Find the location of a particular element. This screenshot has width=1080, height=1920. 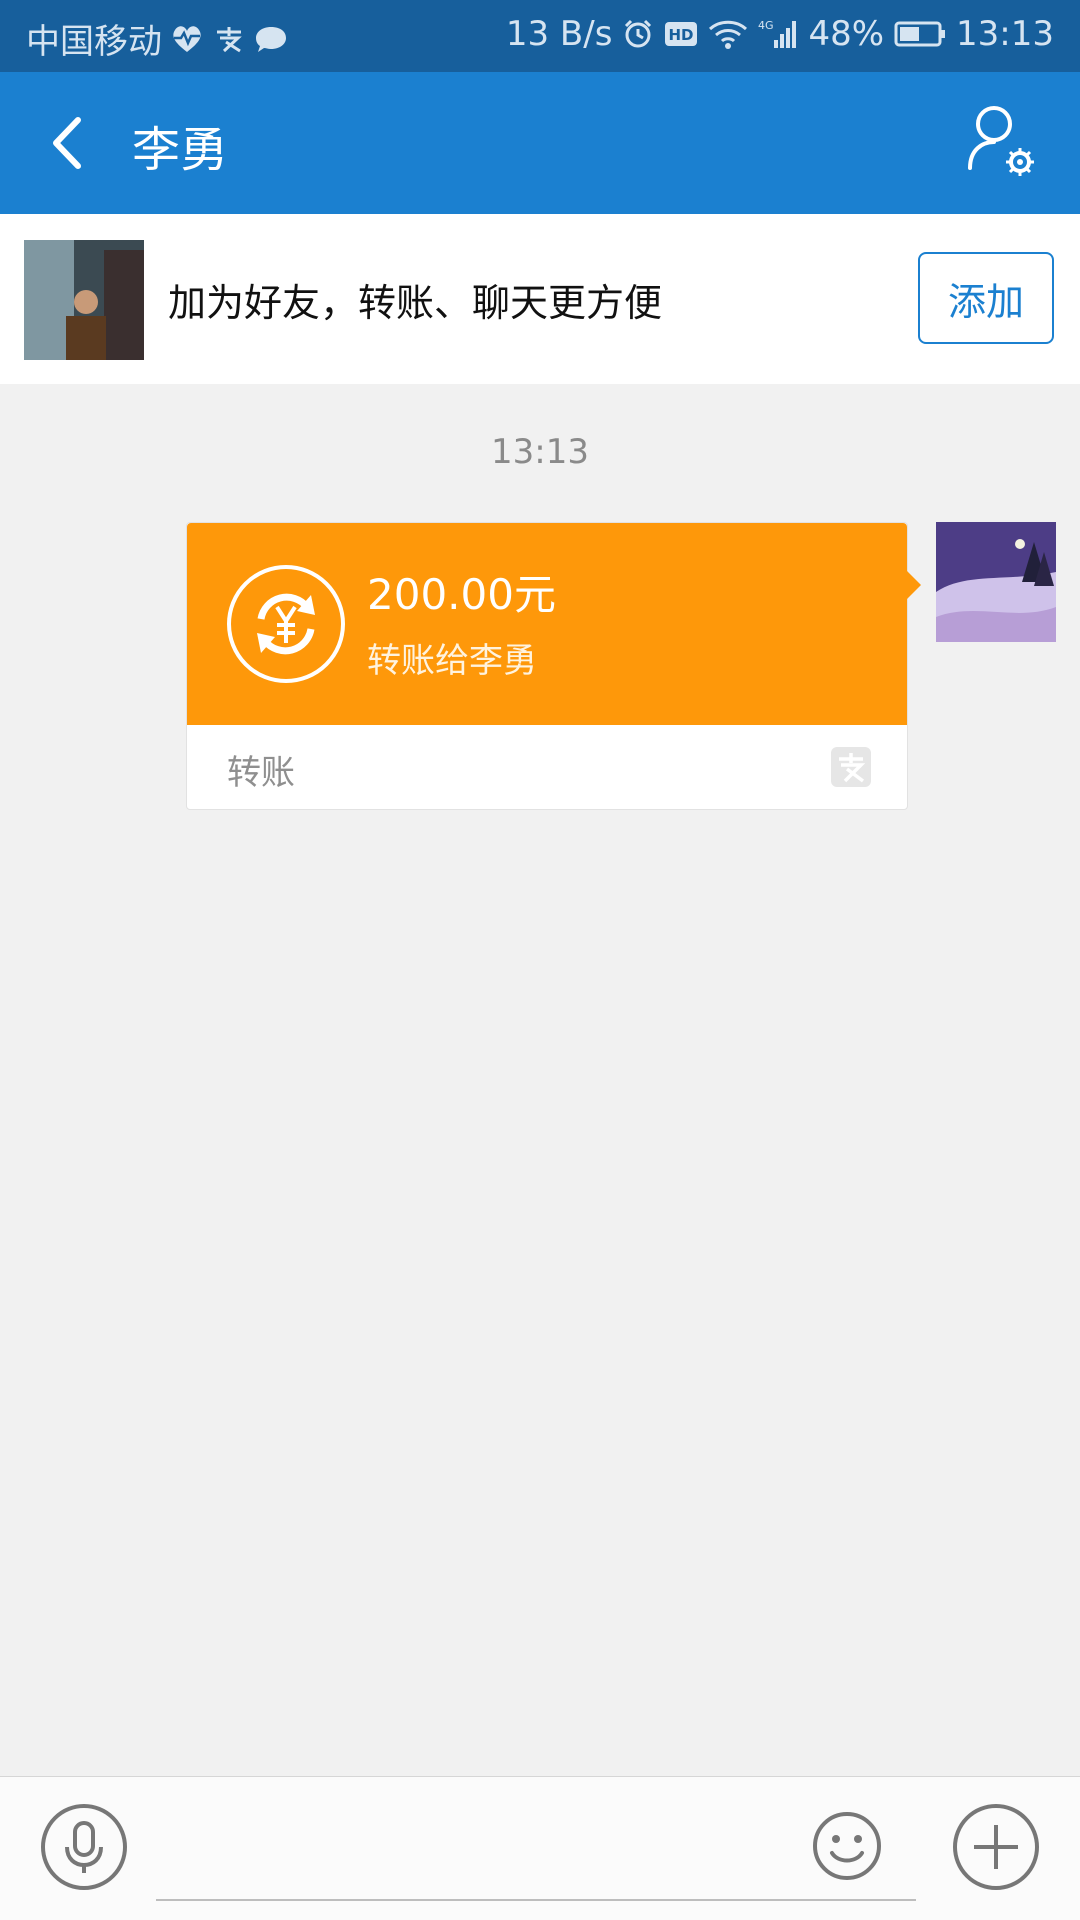

4g-signal-icon: 4G is located at coordinates (777, 33).